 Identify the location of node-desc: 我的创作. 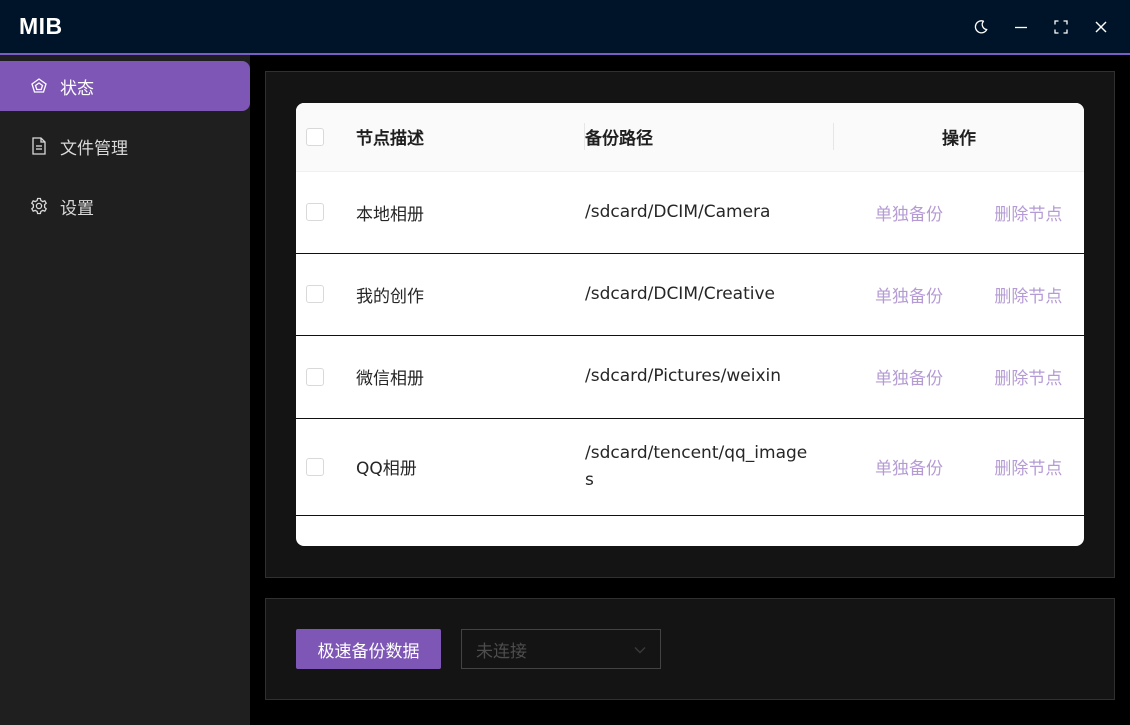
(390, 296).